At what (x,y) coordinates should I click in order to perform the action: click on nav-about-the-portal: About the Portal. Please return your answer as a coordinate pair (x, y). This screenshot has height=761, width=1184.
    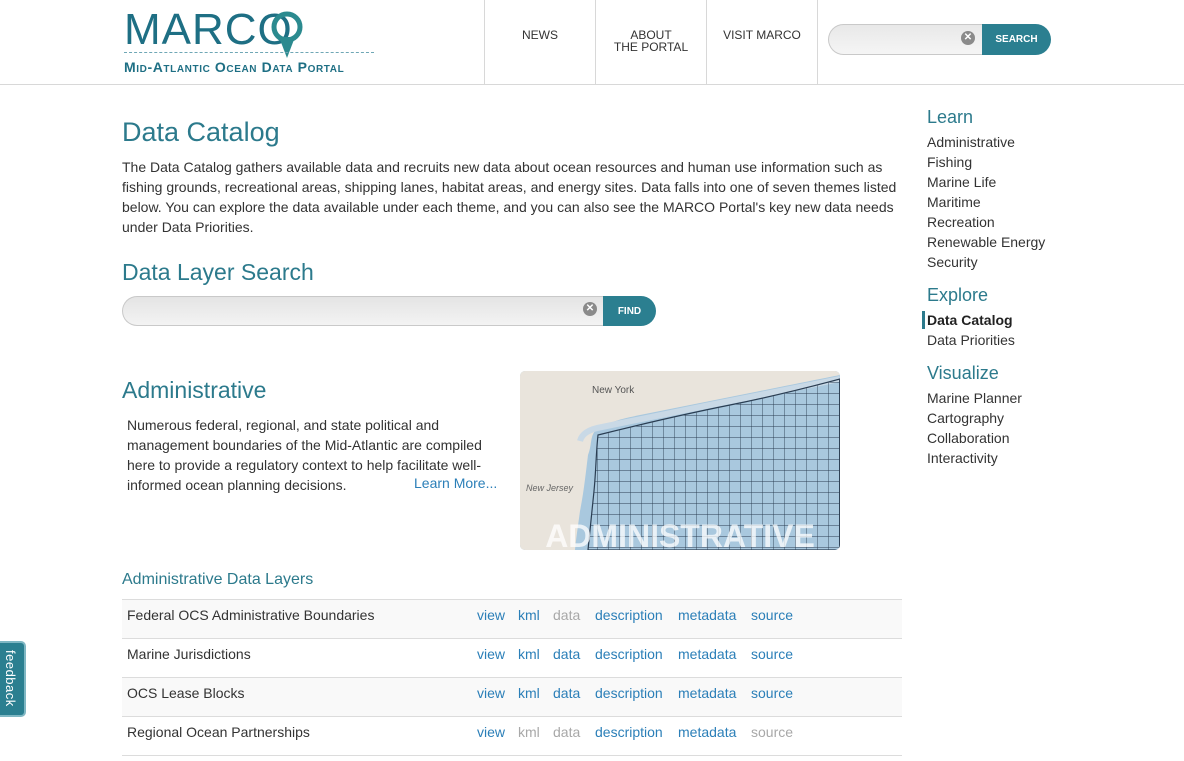
    Looking at the image, I should click on (650, 42).